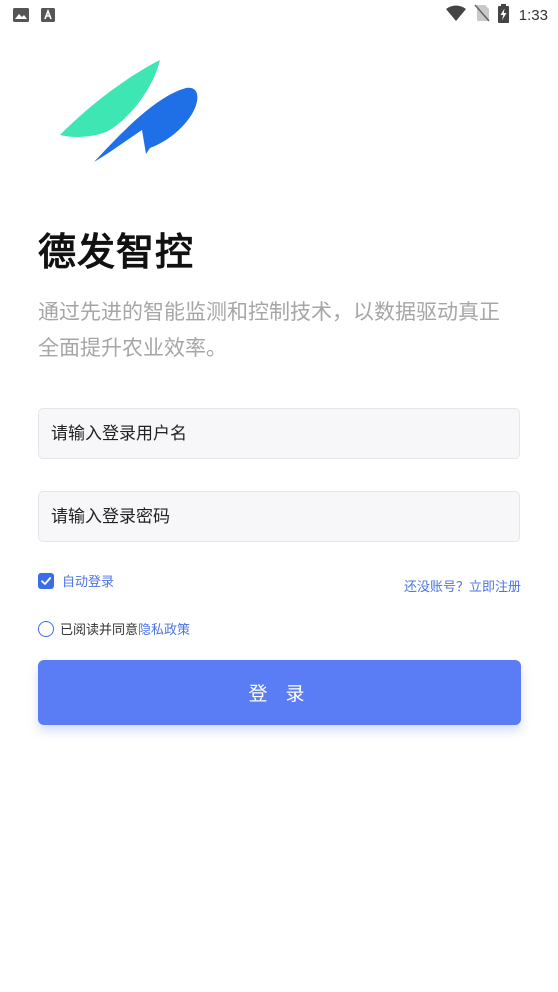 The width and height of the screenshot is (558, 992). Describe the element at coordinates (279, 433) in the screenshot. I see `username-input` at that location.